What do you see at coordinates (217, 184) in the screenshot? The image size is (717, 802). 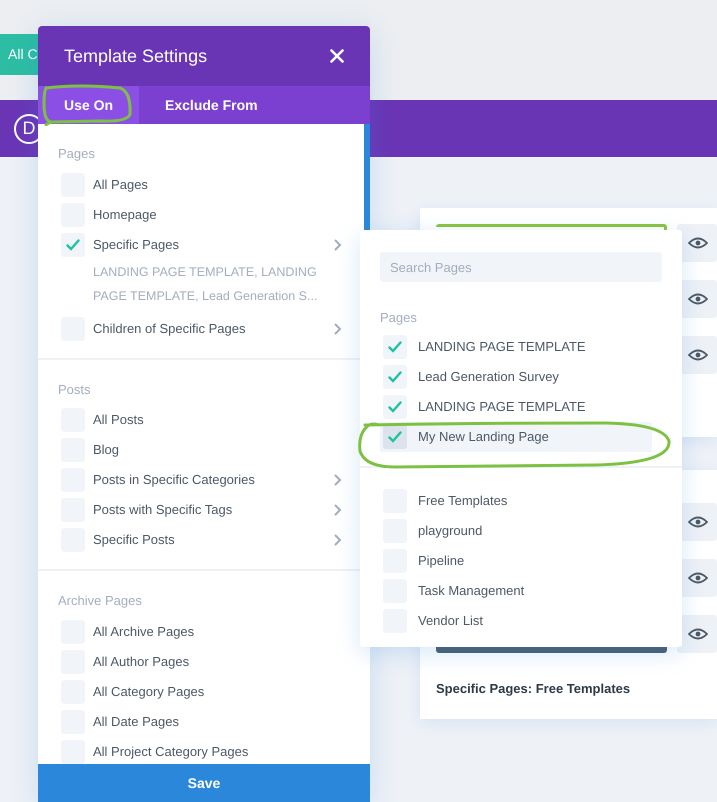 I see `option-label: All Pages` at bounding box center [217, 184].